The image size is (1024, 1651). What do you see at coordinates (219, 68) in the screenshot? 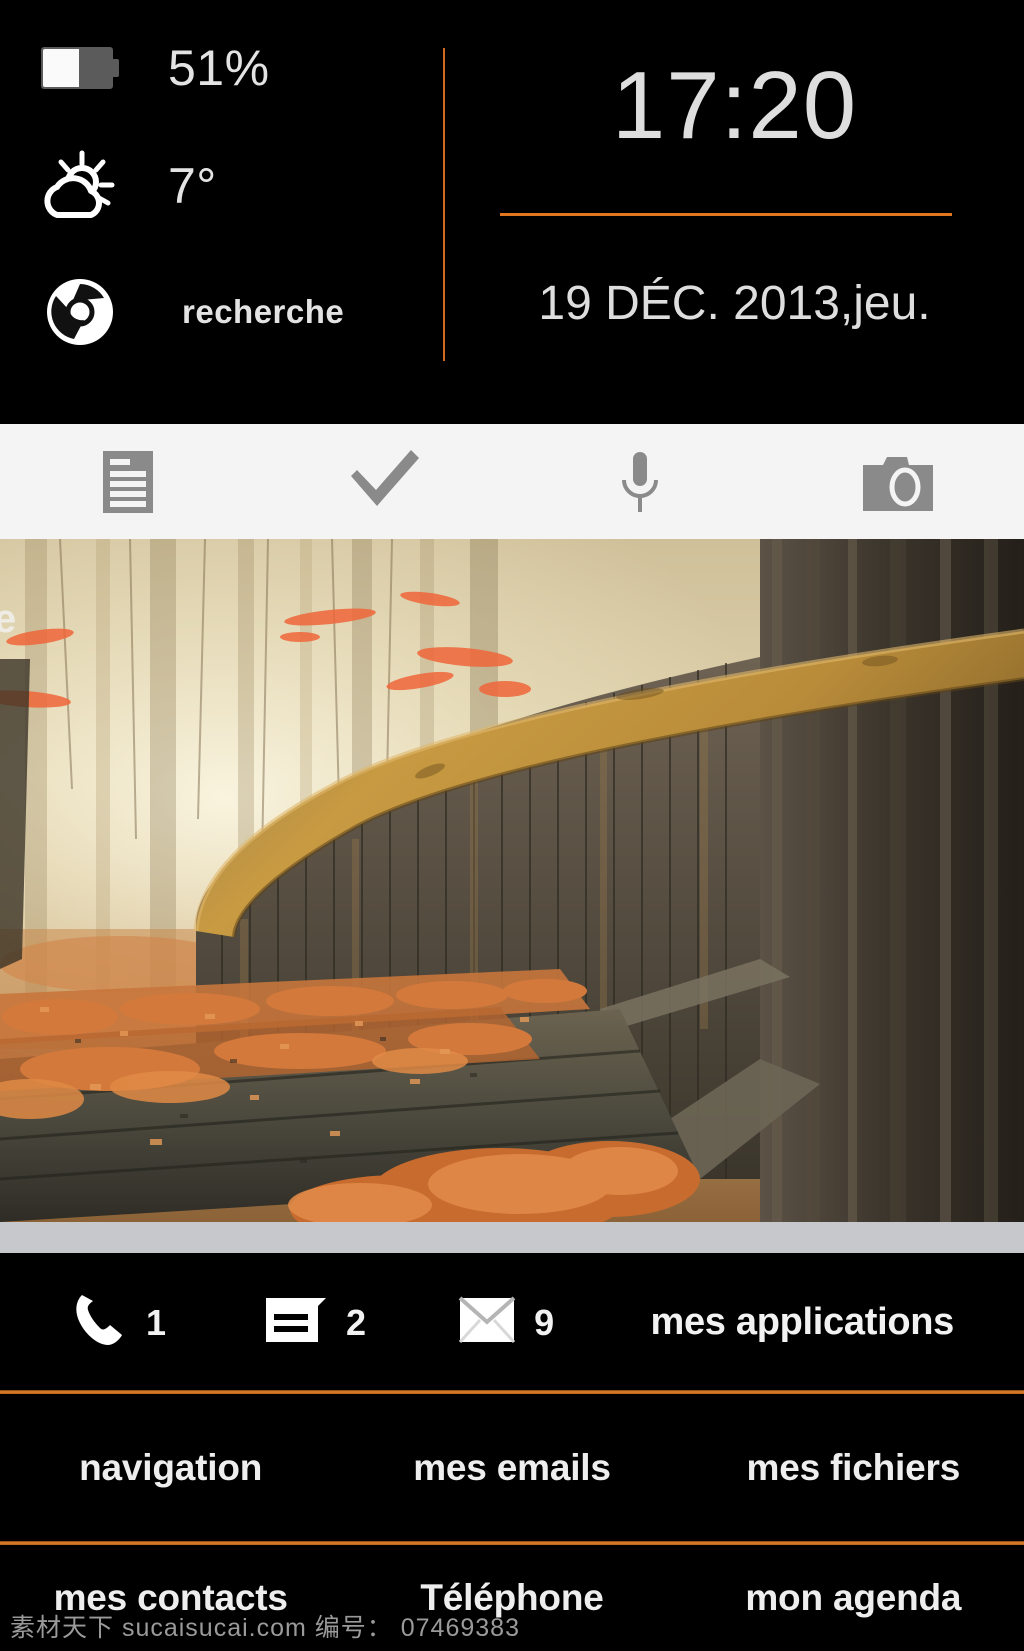
I see `battery-percent-label: 51%` at bounding box center [219, 68].